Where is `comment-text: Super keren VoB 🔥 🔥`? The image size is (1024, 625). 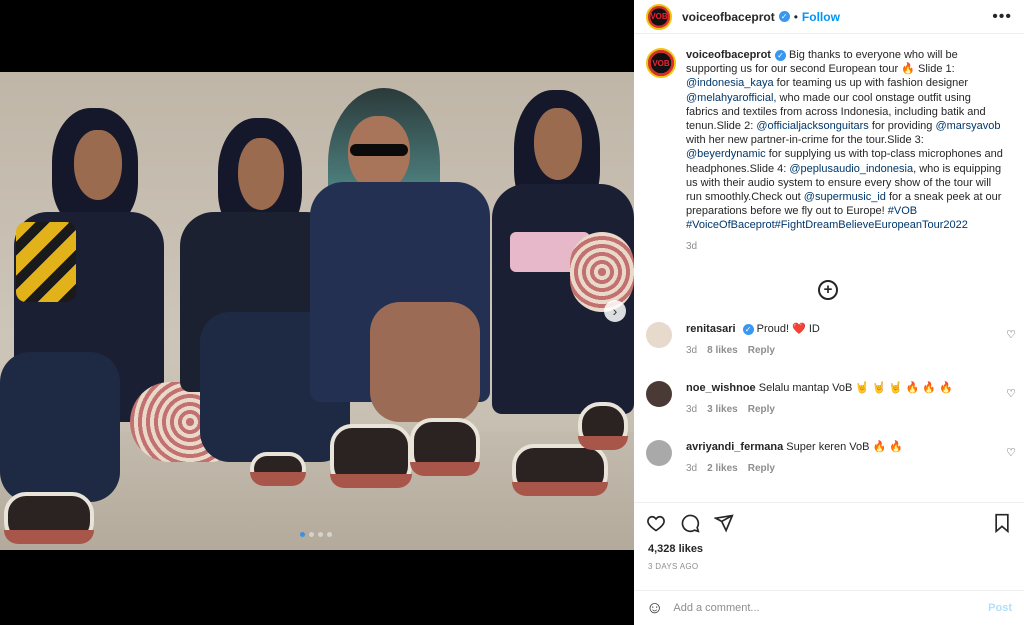 comment-text: Super keren VoB 🔥 🔥 is located at coordinates (844, 447).